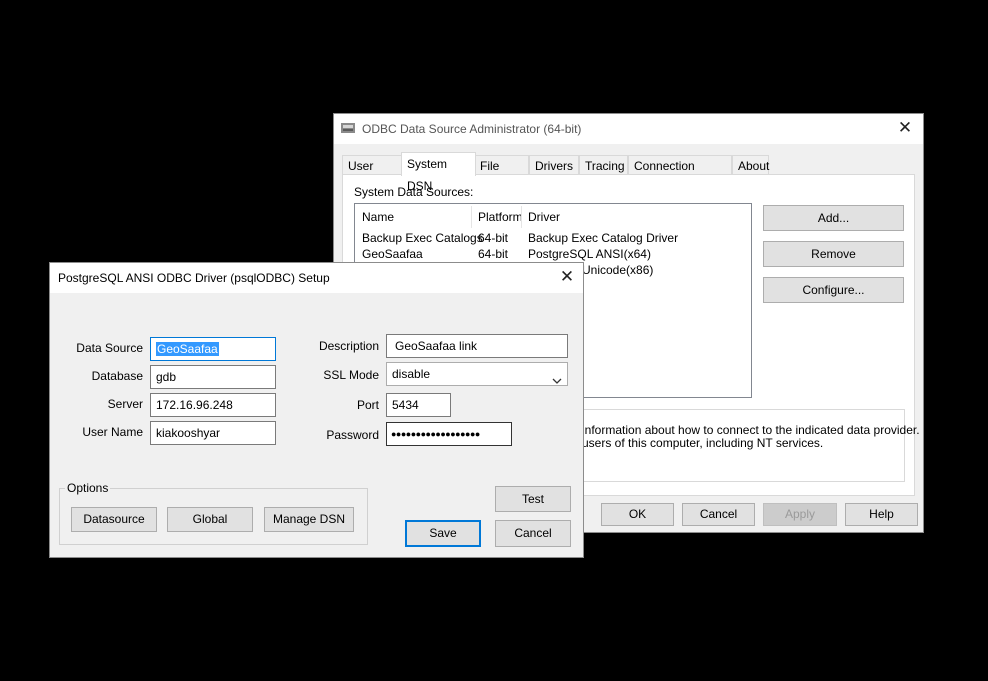 Image resolution: width=988 pixels, height=681 pixels. What do you see at coordinates (477, 346) in the screenshot?
I see `description-field: GeoSaafaa link` at bounding box center [477, 346].